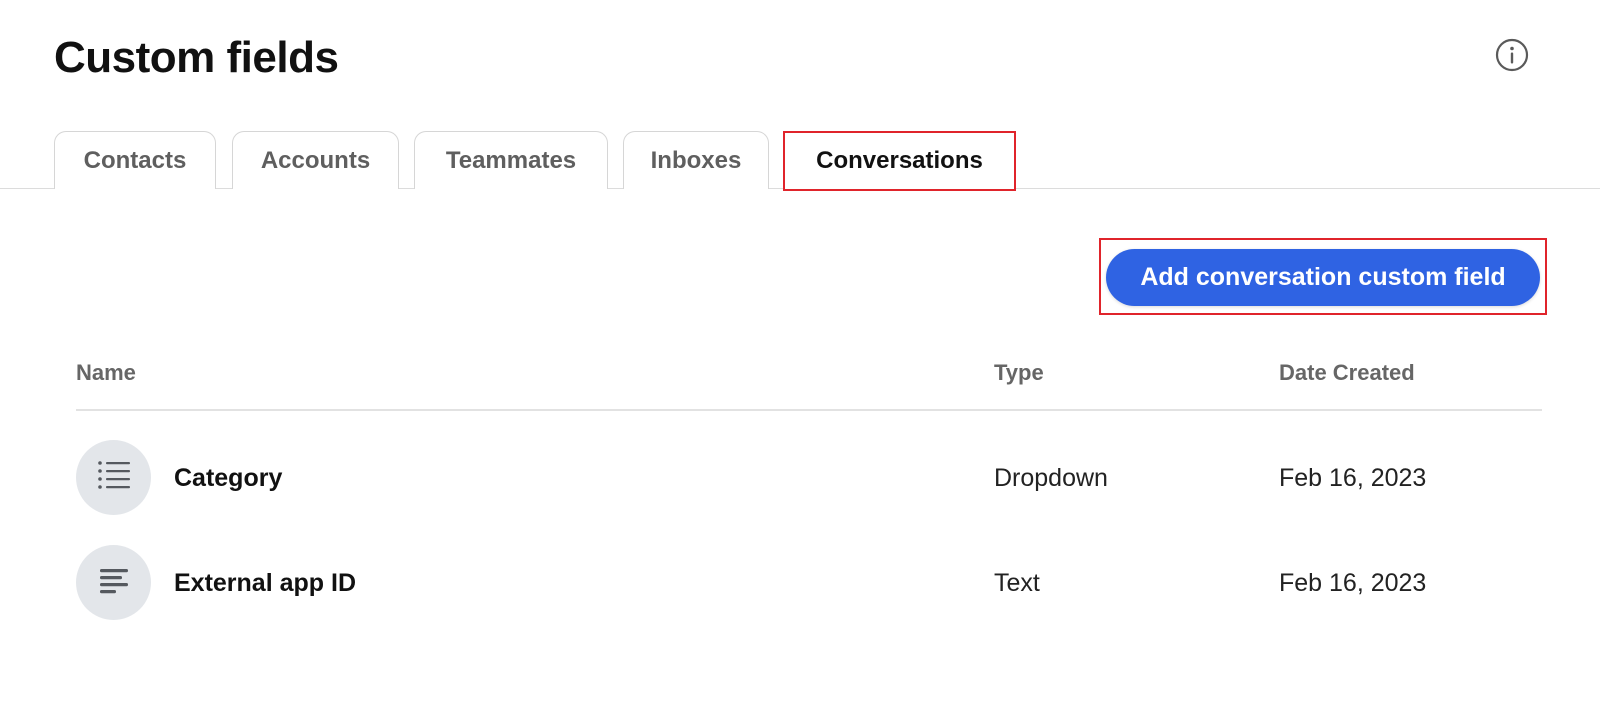  I want to click on add-conversation-custom-field-button: Add conversation custom field, so click(1323, 277).